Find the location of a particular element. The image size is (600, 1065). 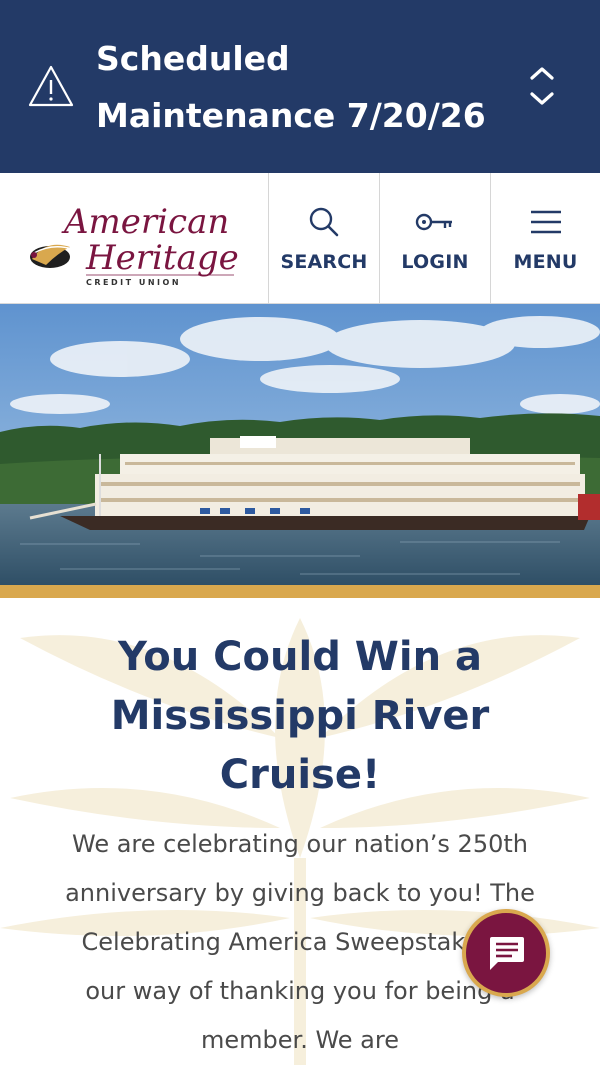

hero-accent-bar is located at coordinates (300, 591).